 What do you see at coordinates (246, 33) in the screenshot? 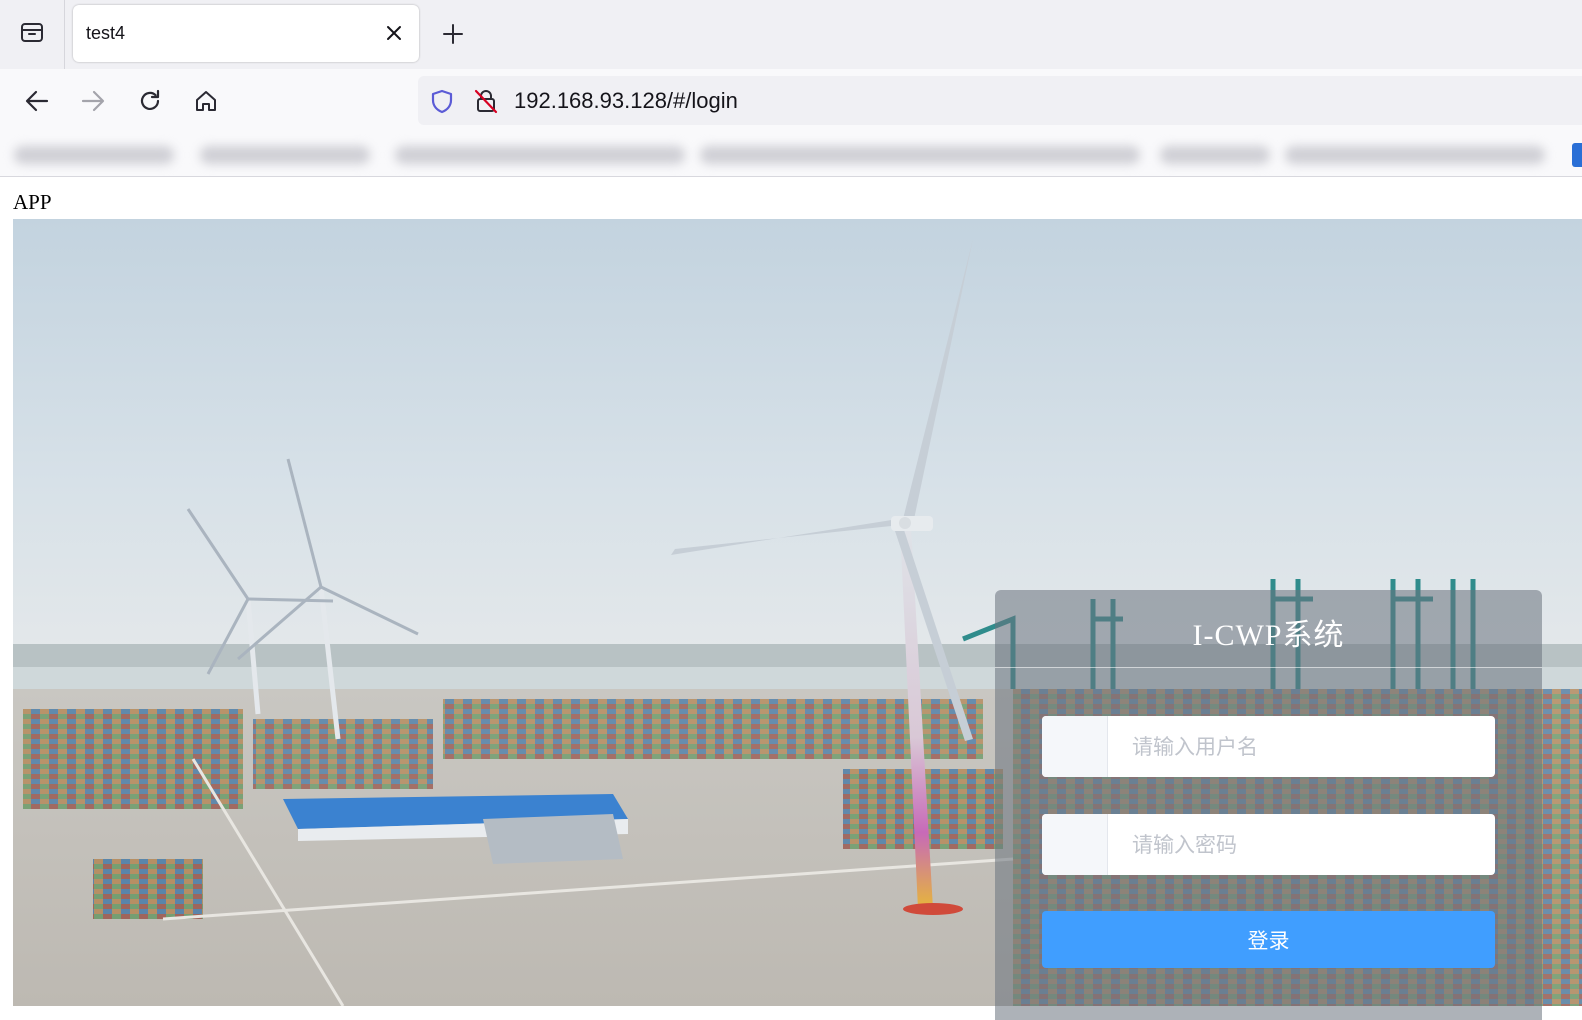
I see `tab-active: test4` at bounding box center [246, 33].